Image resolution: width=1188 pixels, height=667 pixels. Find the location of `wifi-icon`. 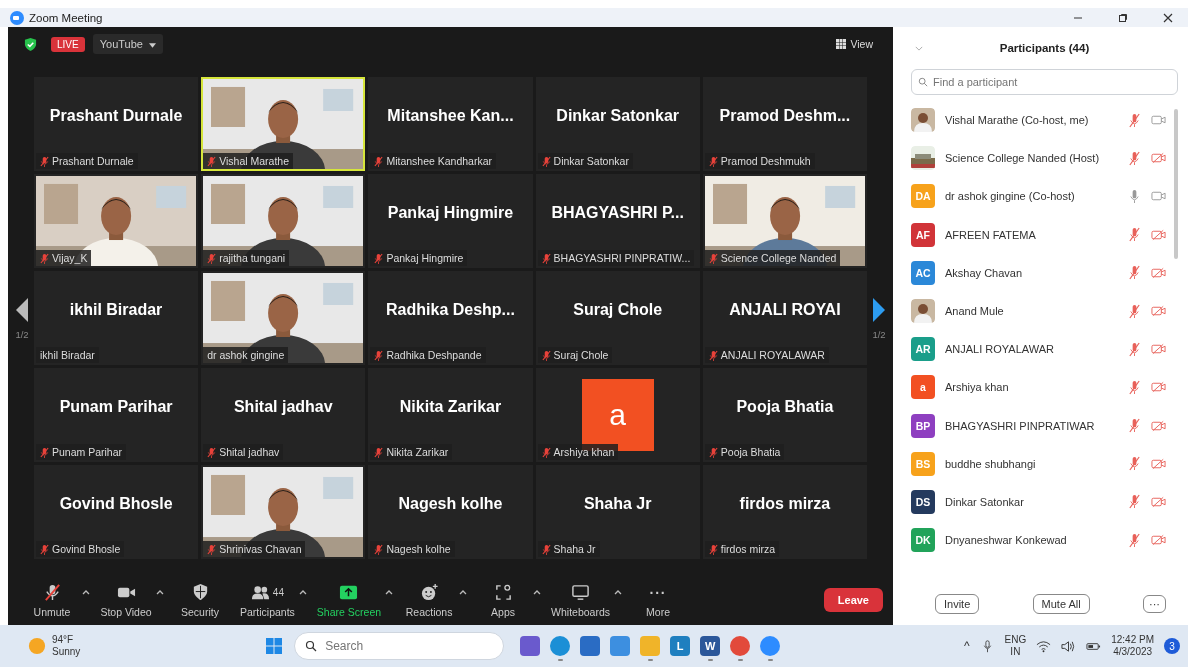

wifi-icon is located at coordinates (1044, 646).